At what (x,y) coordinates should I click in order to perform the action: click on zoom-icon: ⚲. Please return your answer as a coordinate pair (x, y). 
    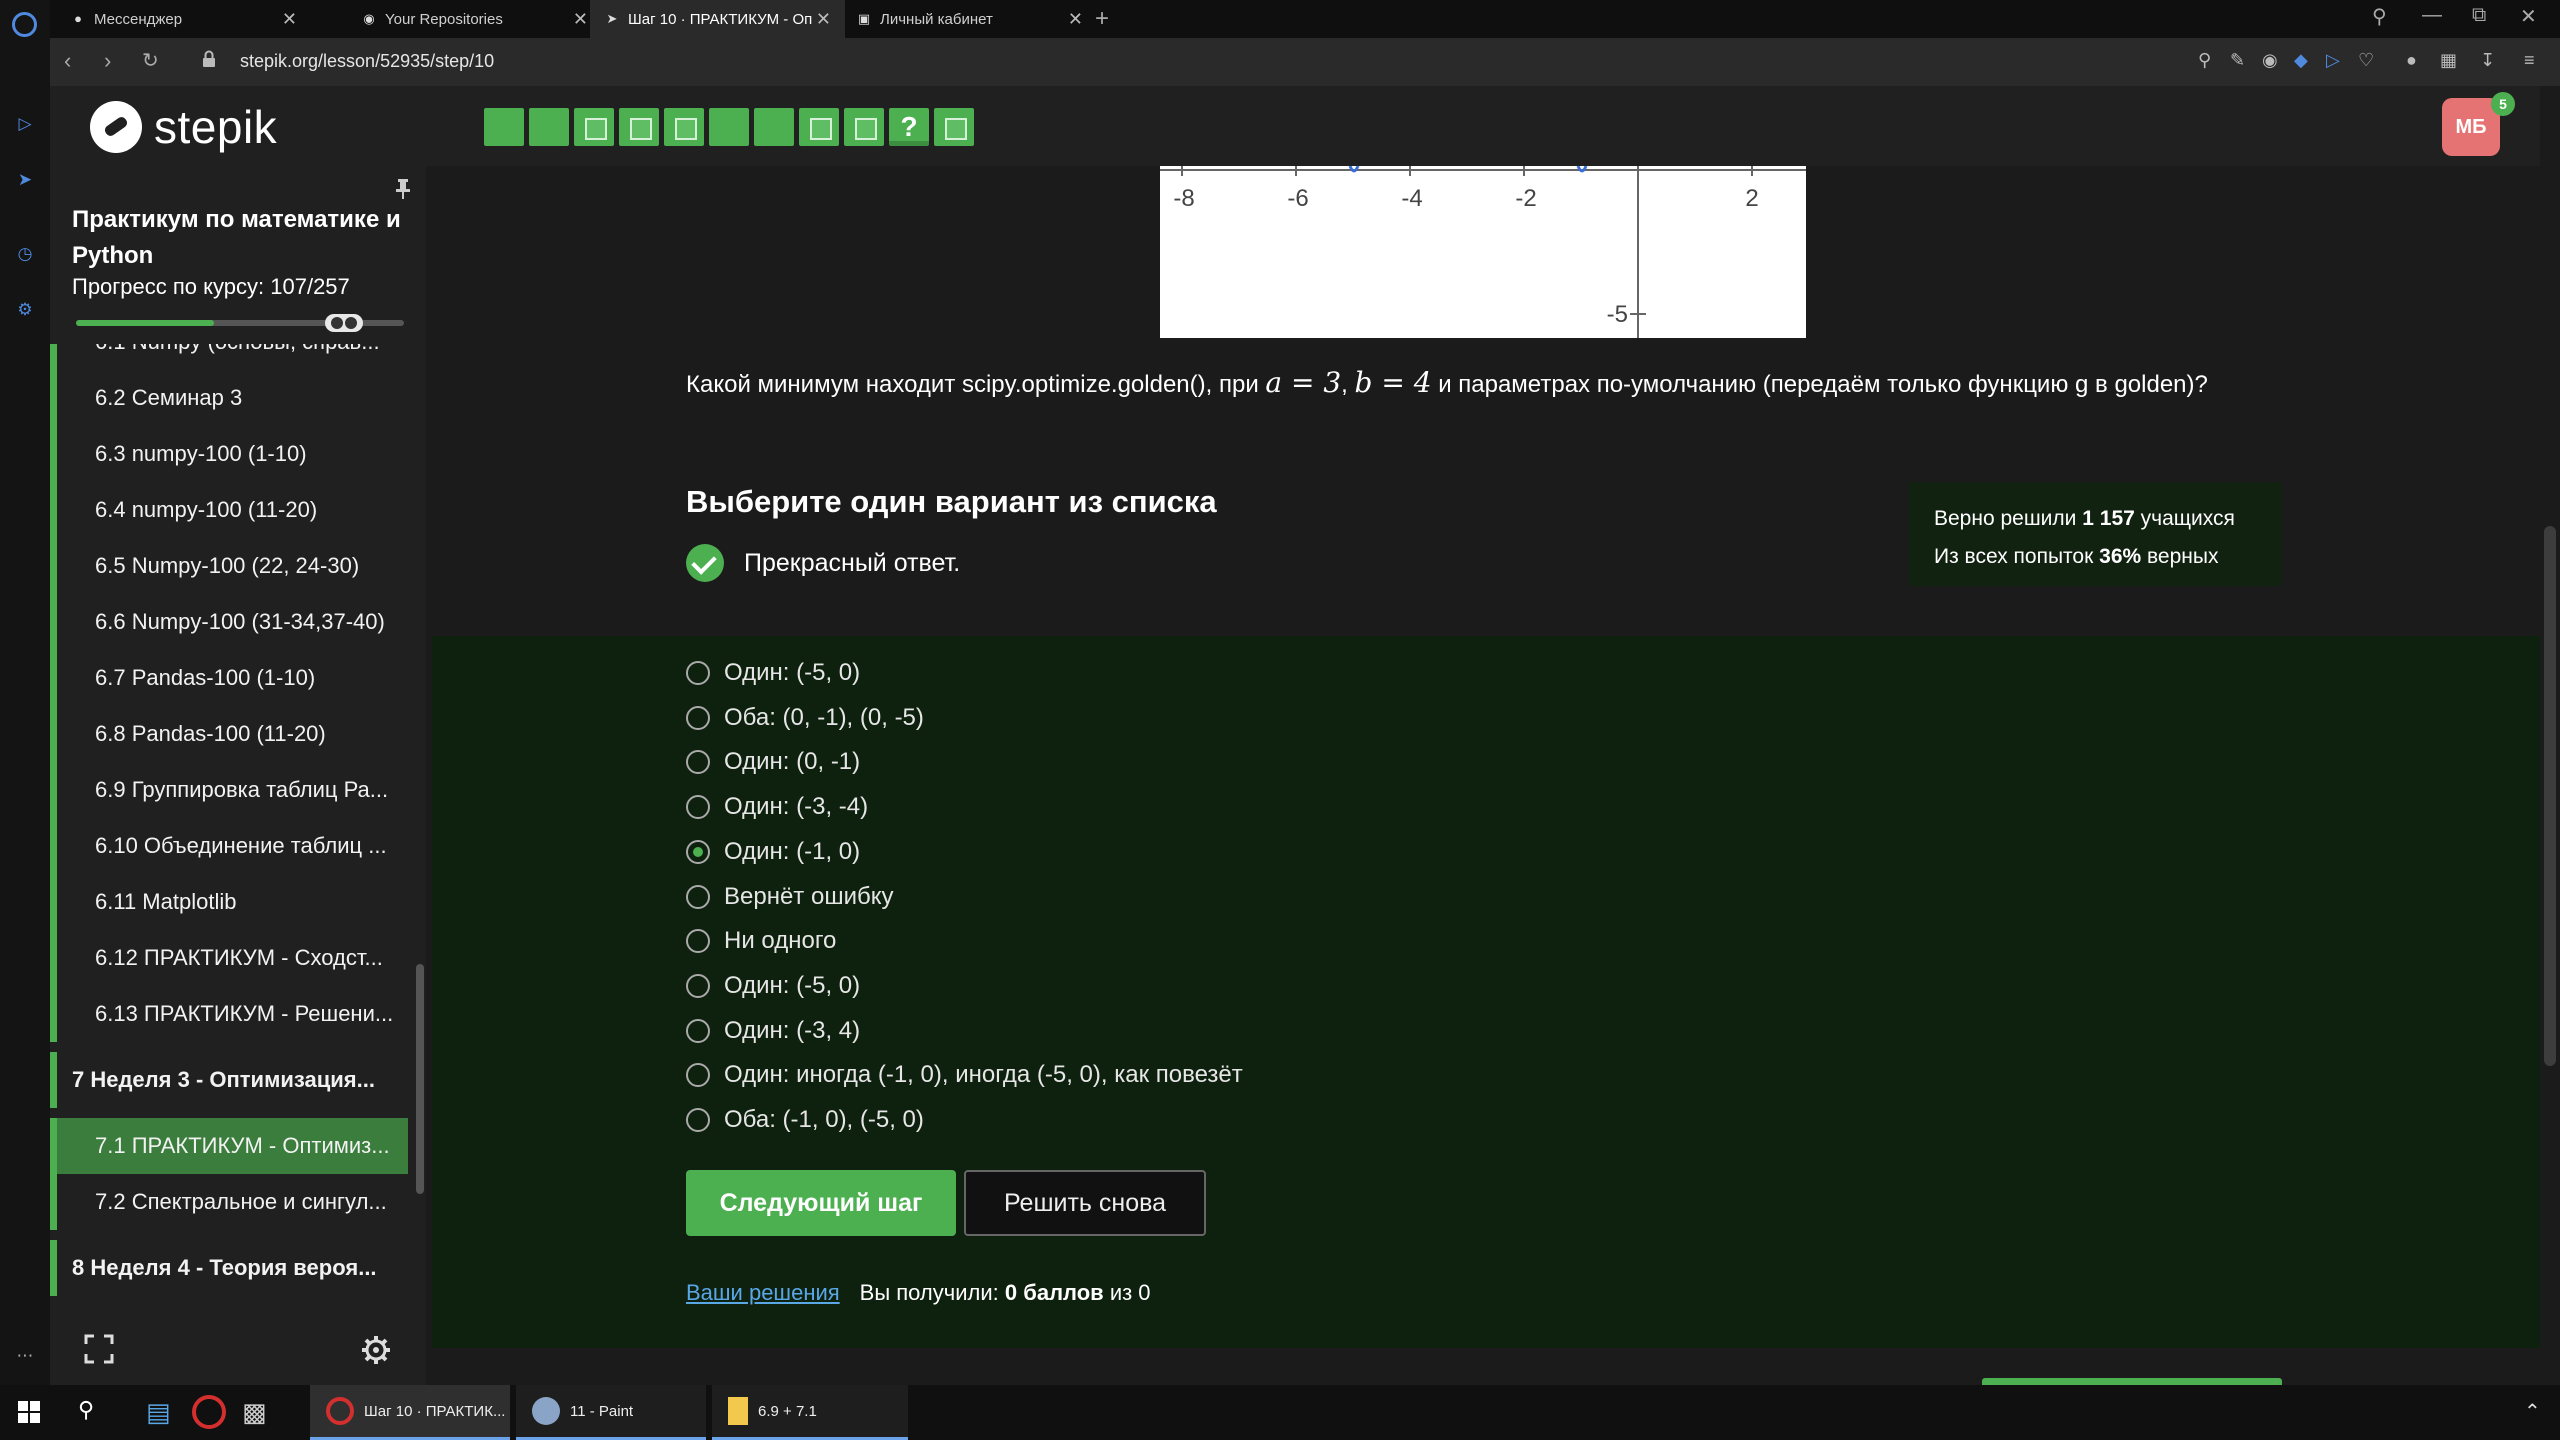
    Looking at the image, I should click on (2204, 60).